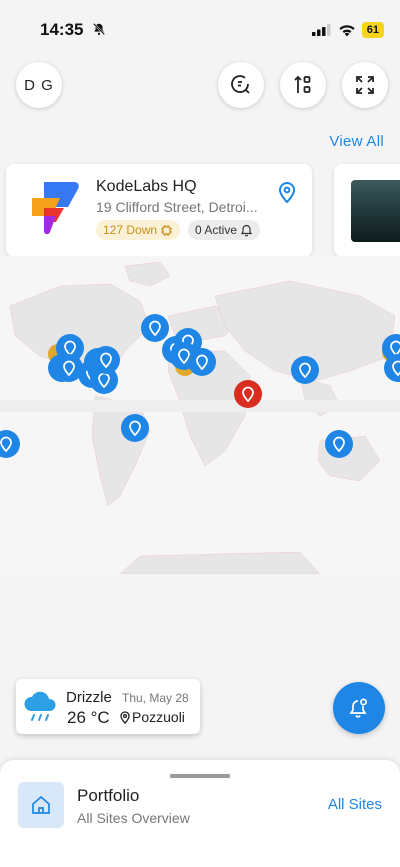 This screenshot has width=400, height=867. What do you see at coordinates (108, 795) in the screenshot?
I see `portfolio-title: Portfolio` at bounding box center [108, 795].